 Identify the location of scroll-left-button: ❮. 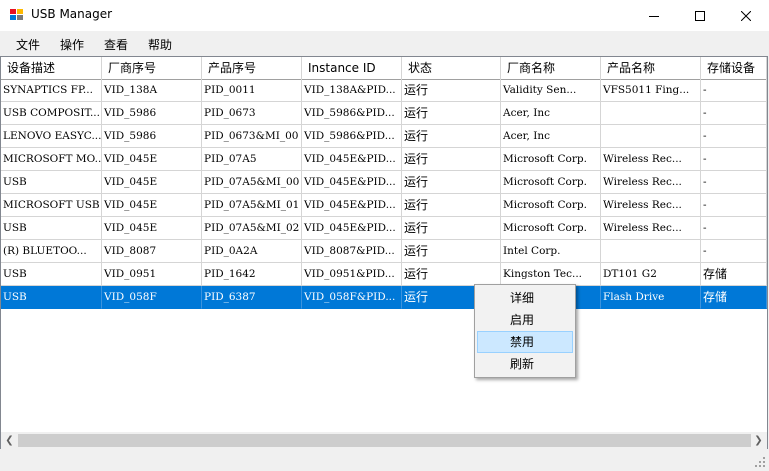
(9, 440).